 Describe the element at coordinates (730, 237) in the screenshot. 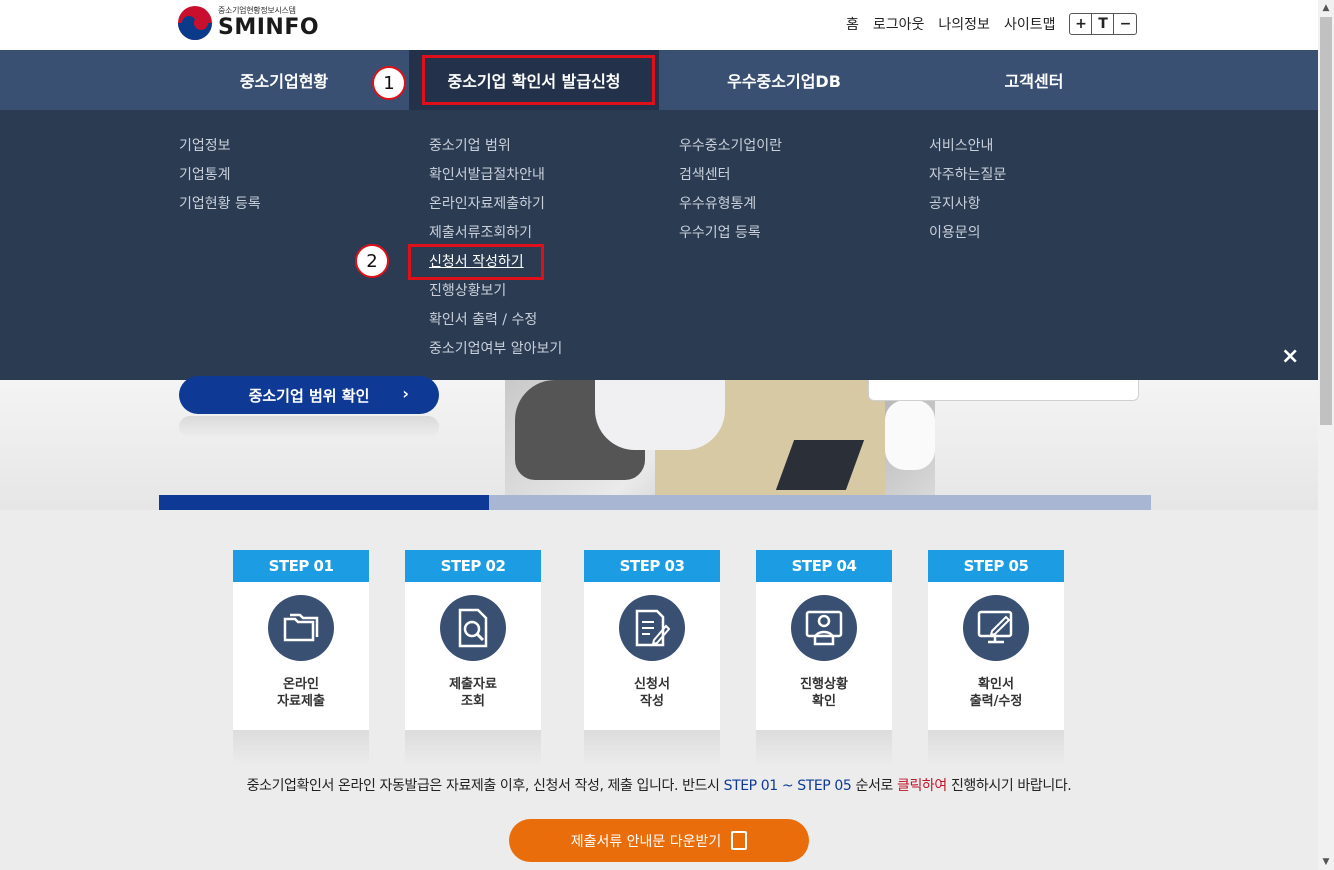

I see `menu-item-excellent-register: 우수기업 등록` at that location.